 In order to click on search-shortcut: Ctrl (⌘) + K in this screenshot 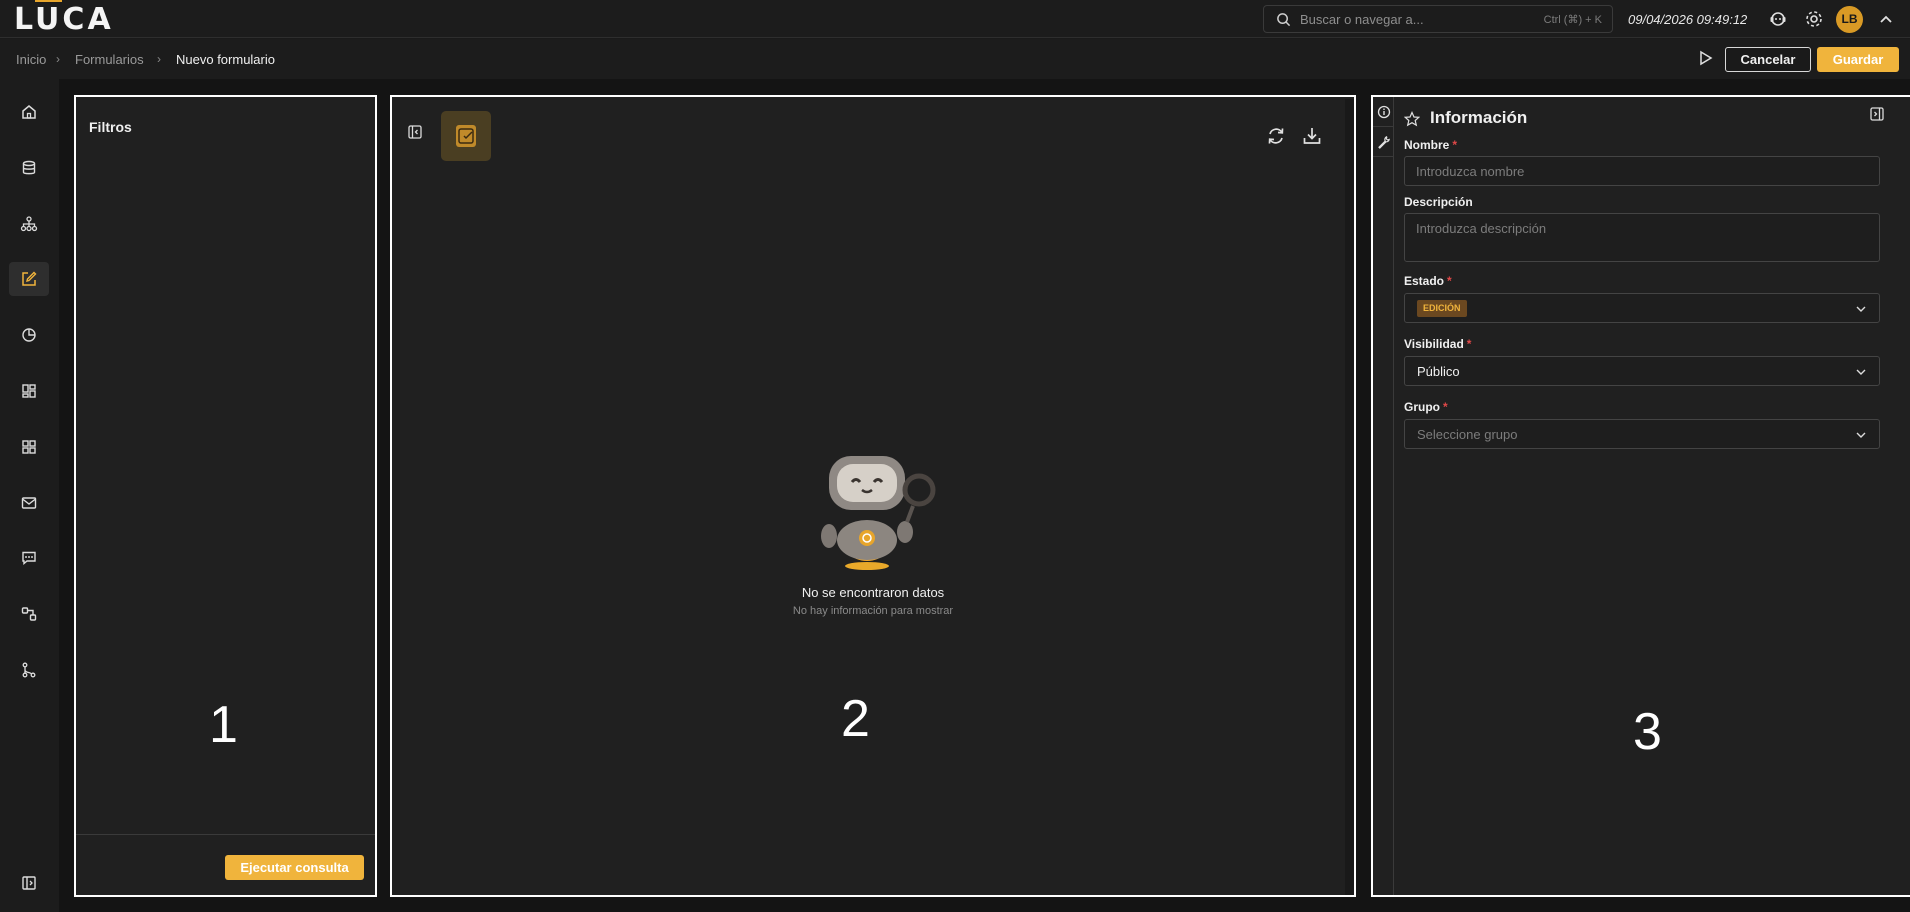, I will do `click(1572, 20)`.